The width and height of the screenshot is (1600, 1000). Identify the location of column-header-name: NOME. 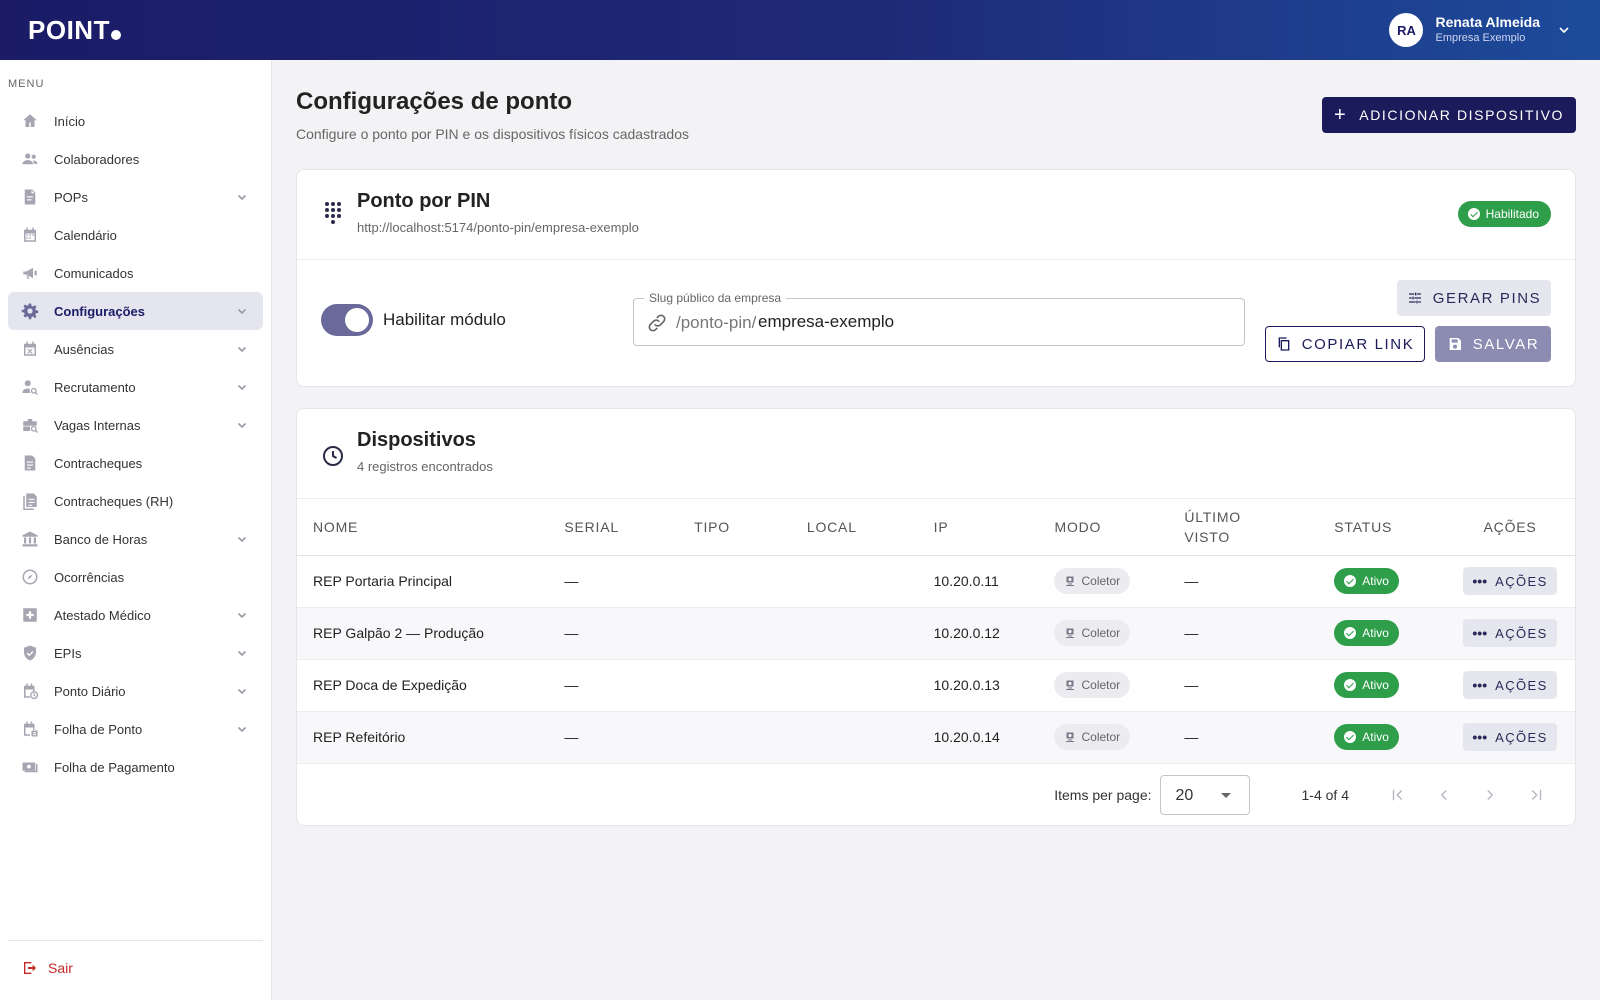
(423, 527).